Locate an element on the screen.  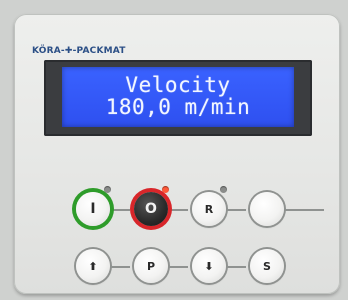
lcd-display: Velocity 180,0 m/min is located at coordinates (178, 97).